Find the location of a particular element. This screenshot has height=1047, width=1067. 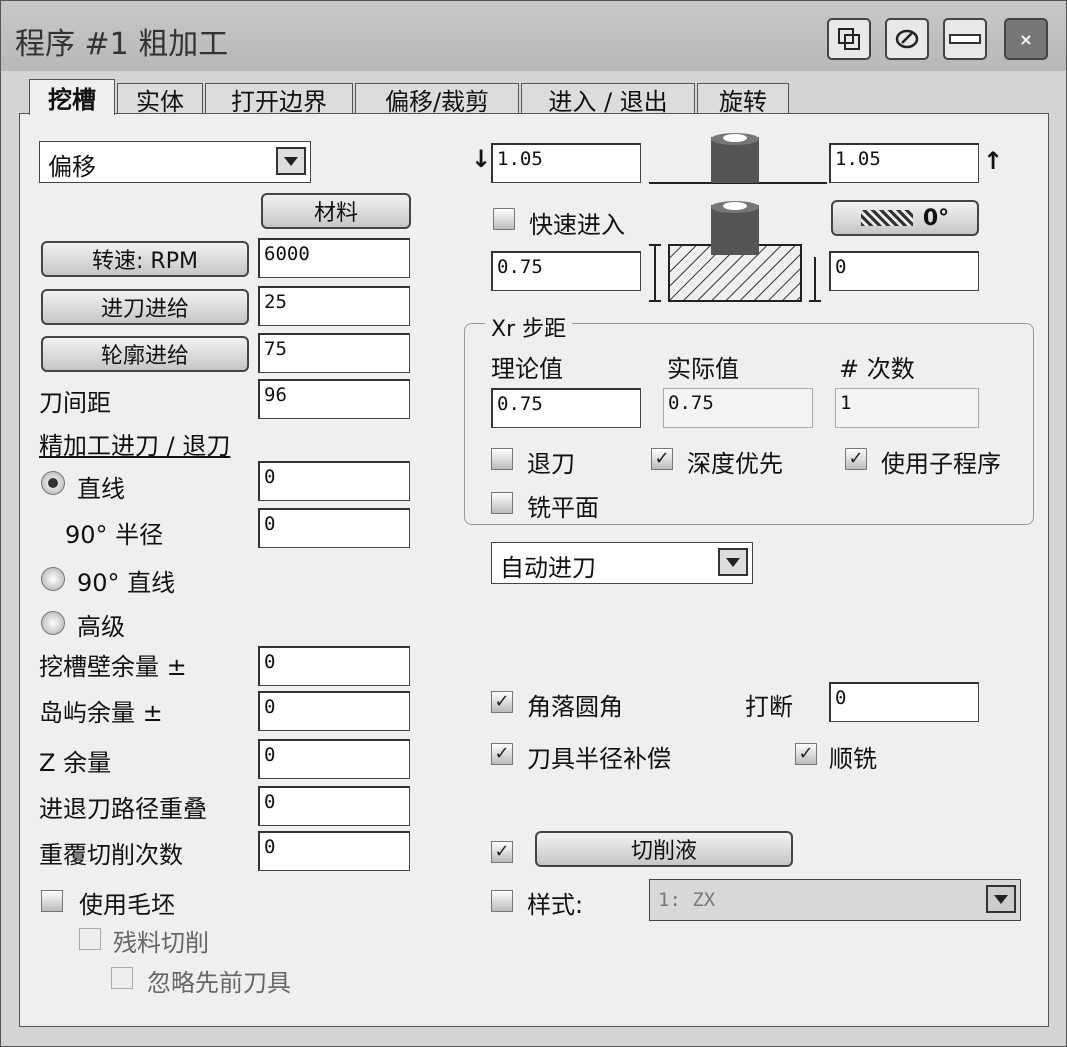

tool-top-diagram is located at coordinates (738, 158).